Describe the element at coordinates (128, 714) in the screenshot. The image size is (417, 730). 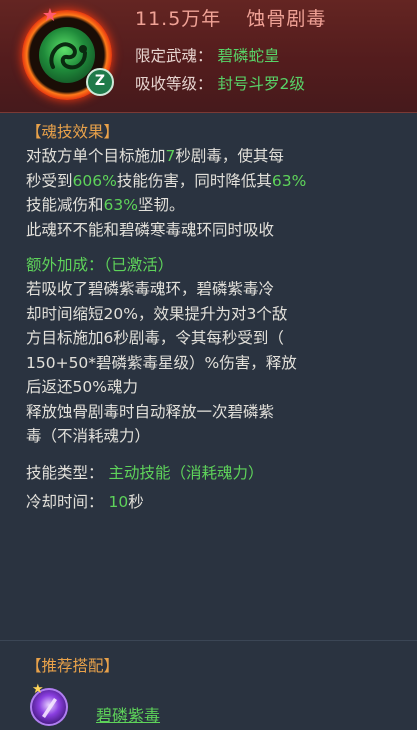
I see `recommend-item-link: 碧磷紫毒` at that location.